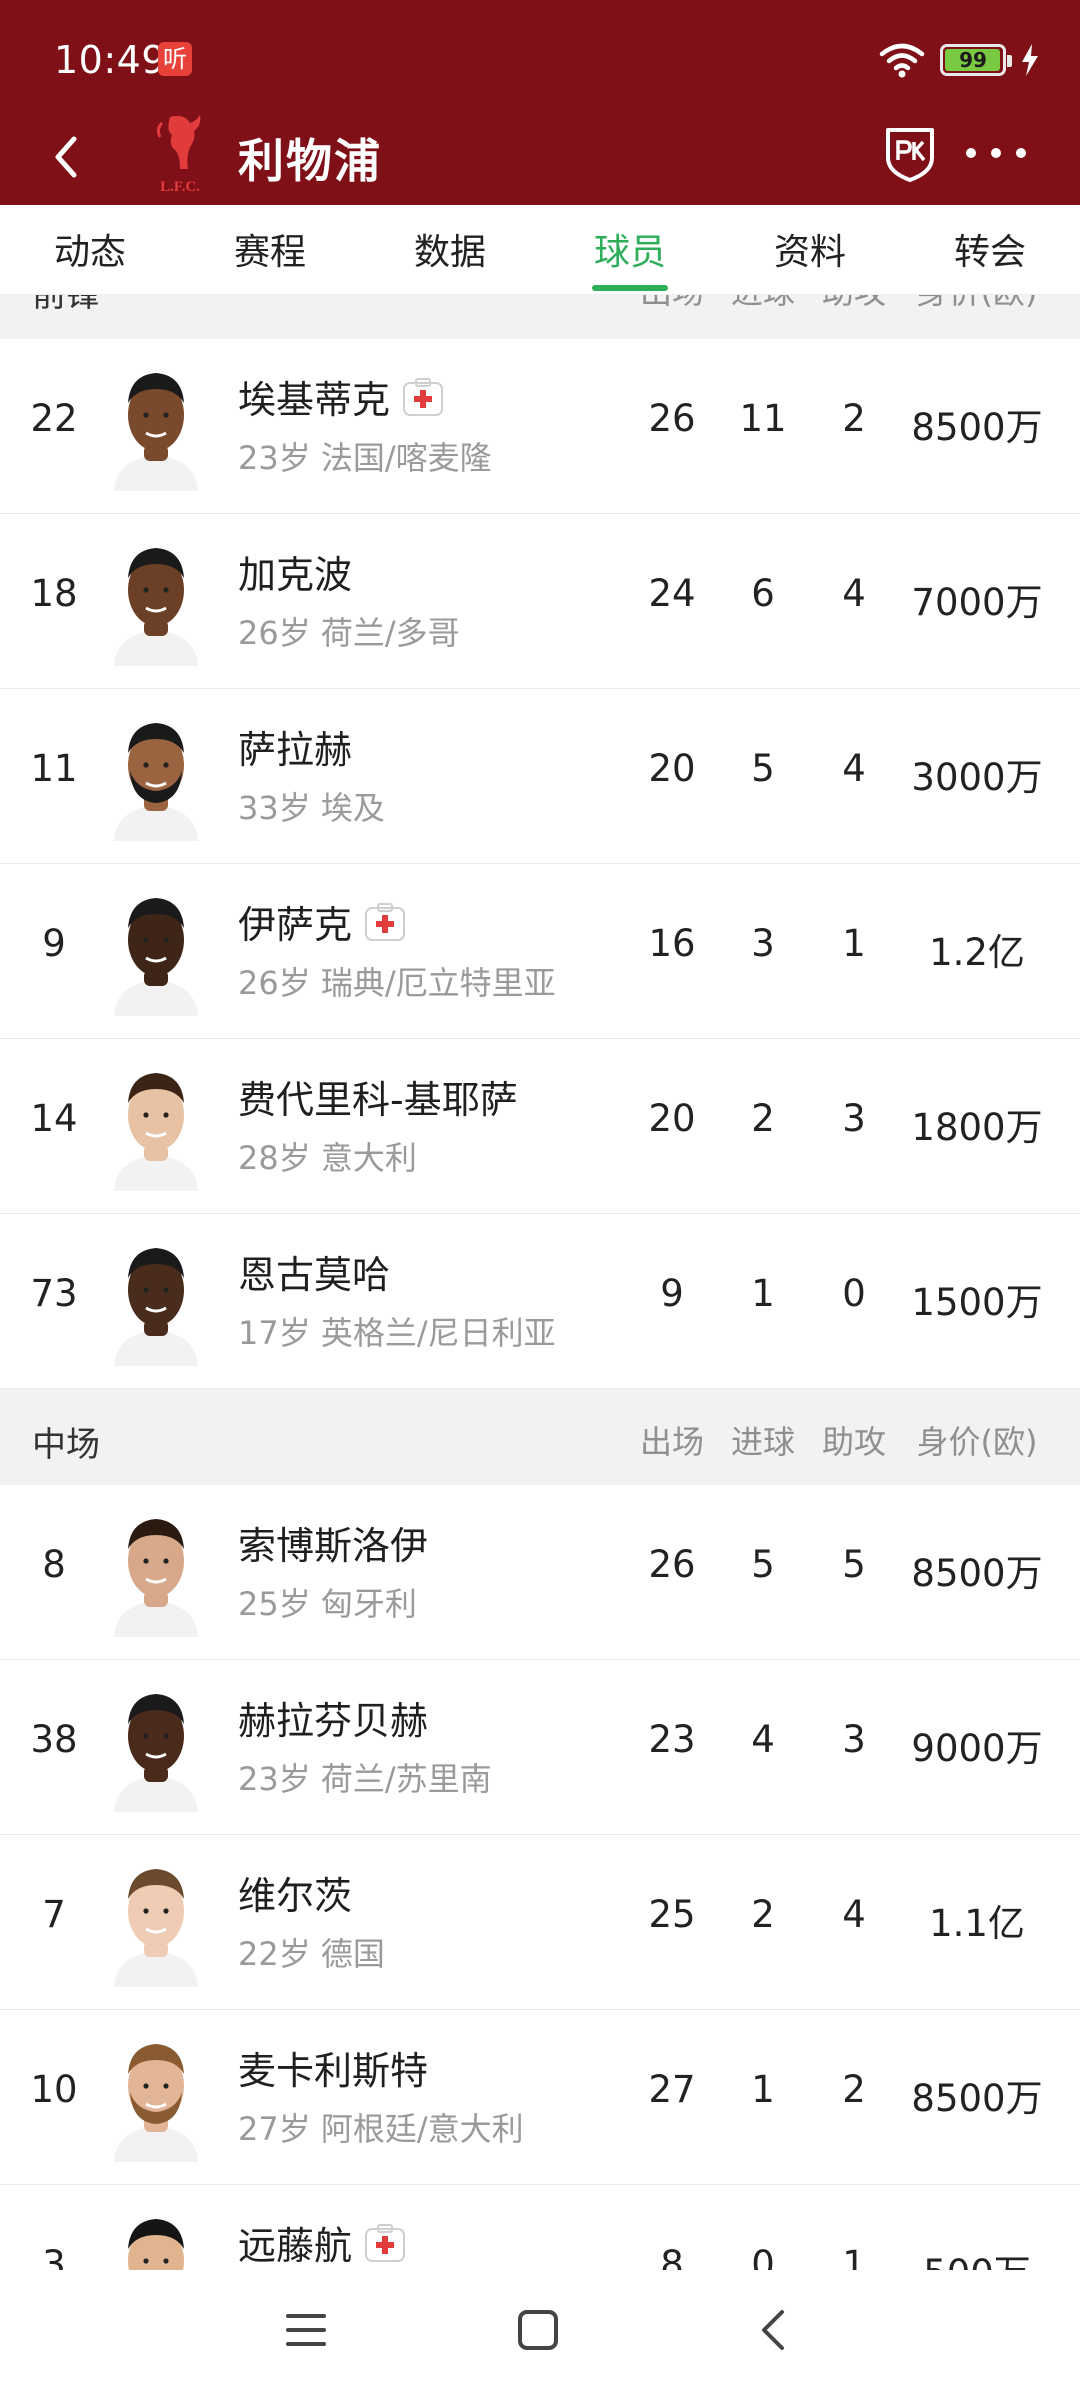 Image resolution: width=1080 pixels, height=2400 pixels. What do you see at coordinates (180, 154) in the screenshot?
I see `liverpool-crest-icon: L.F.C.` at bounding box center [180, 154].